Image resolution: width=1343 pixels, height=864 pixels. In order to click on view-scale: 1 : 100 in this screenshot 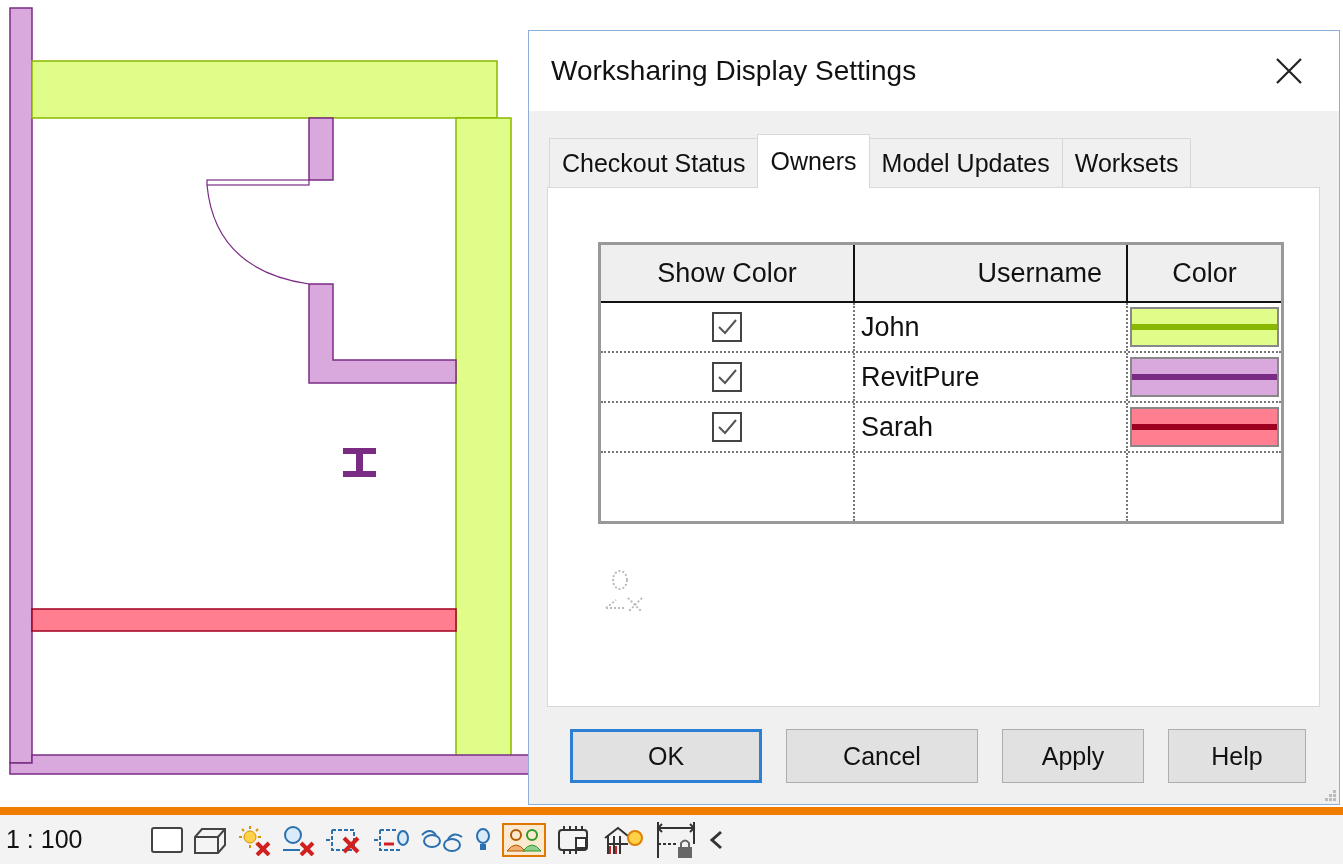, I will do `click(78, 839)`.